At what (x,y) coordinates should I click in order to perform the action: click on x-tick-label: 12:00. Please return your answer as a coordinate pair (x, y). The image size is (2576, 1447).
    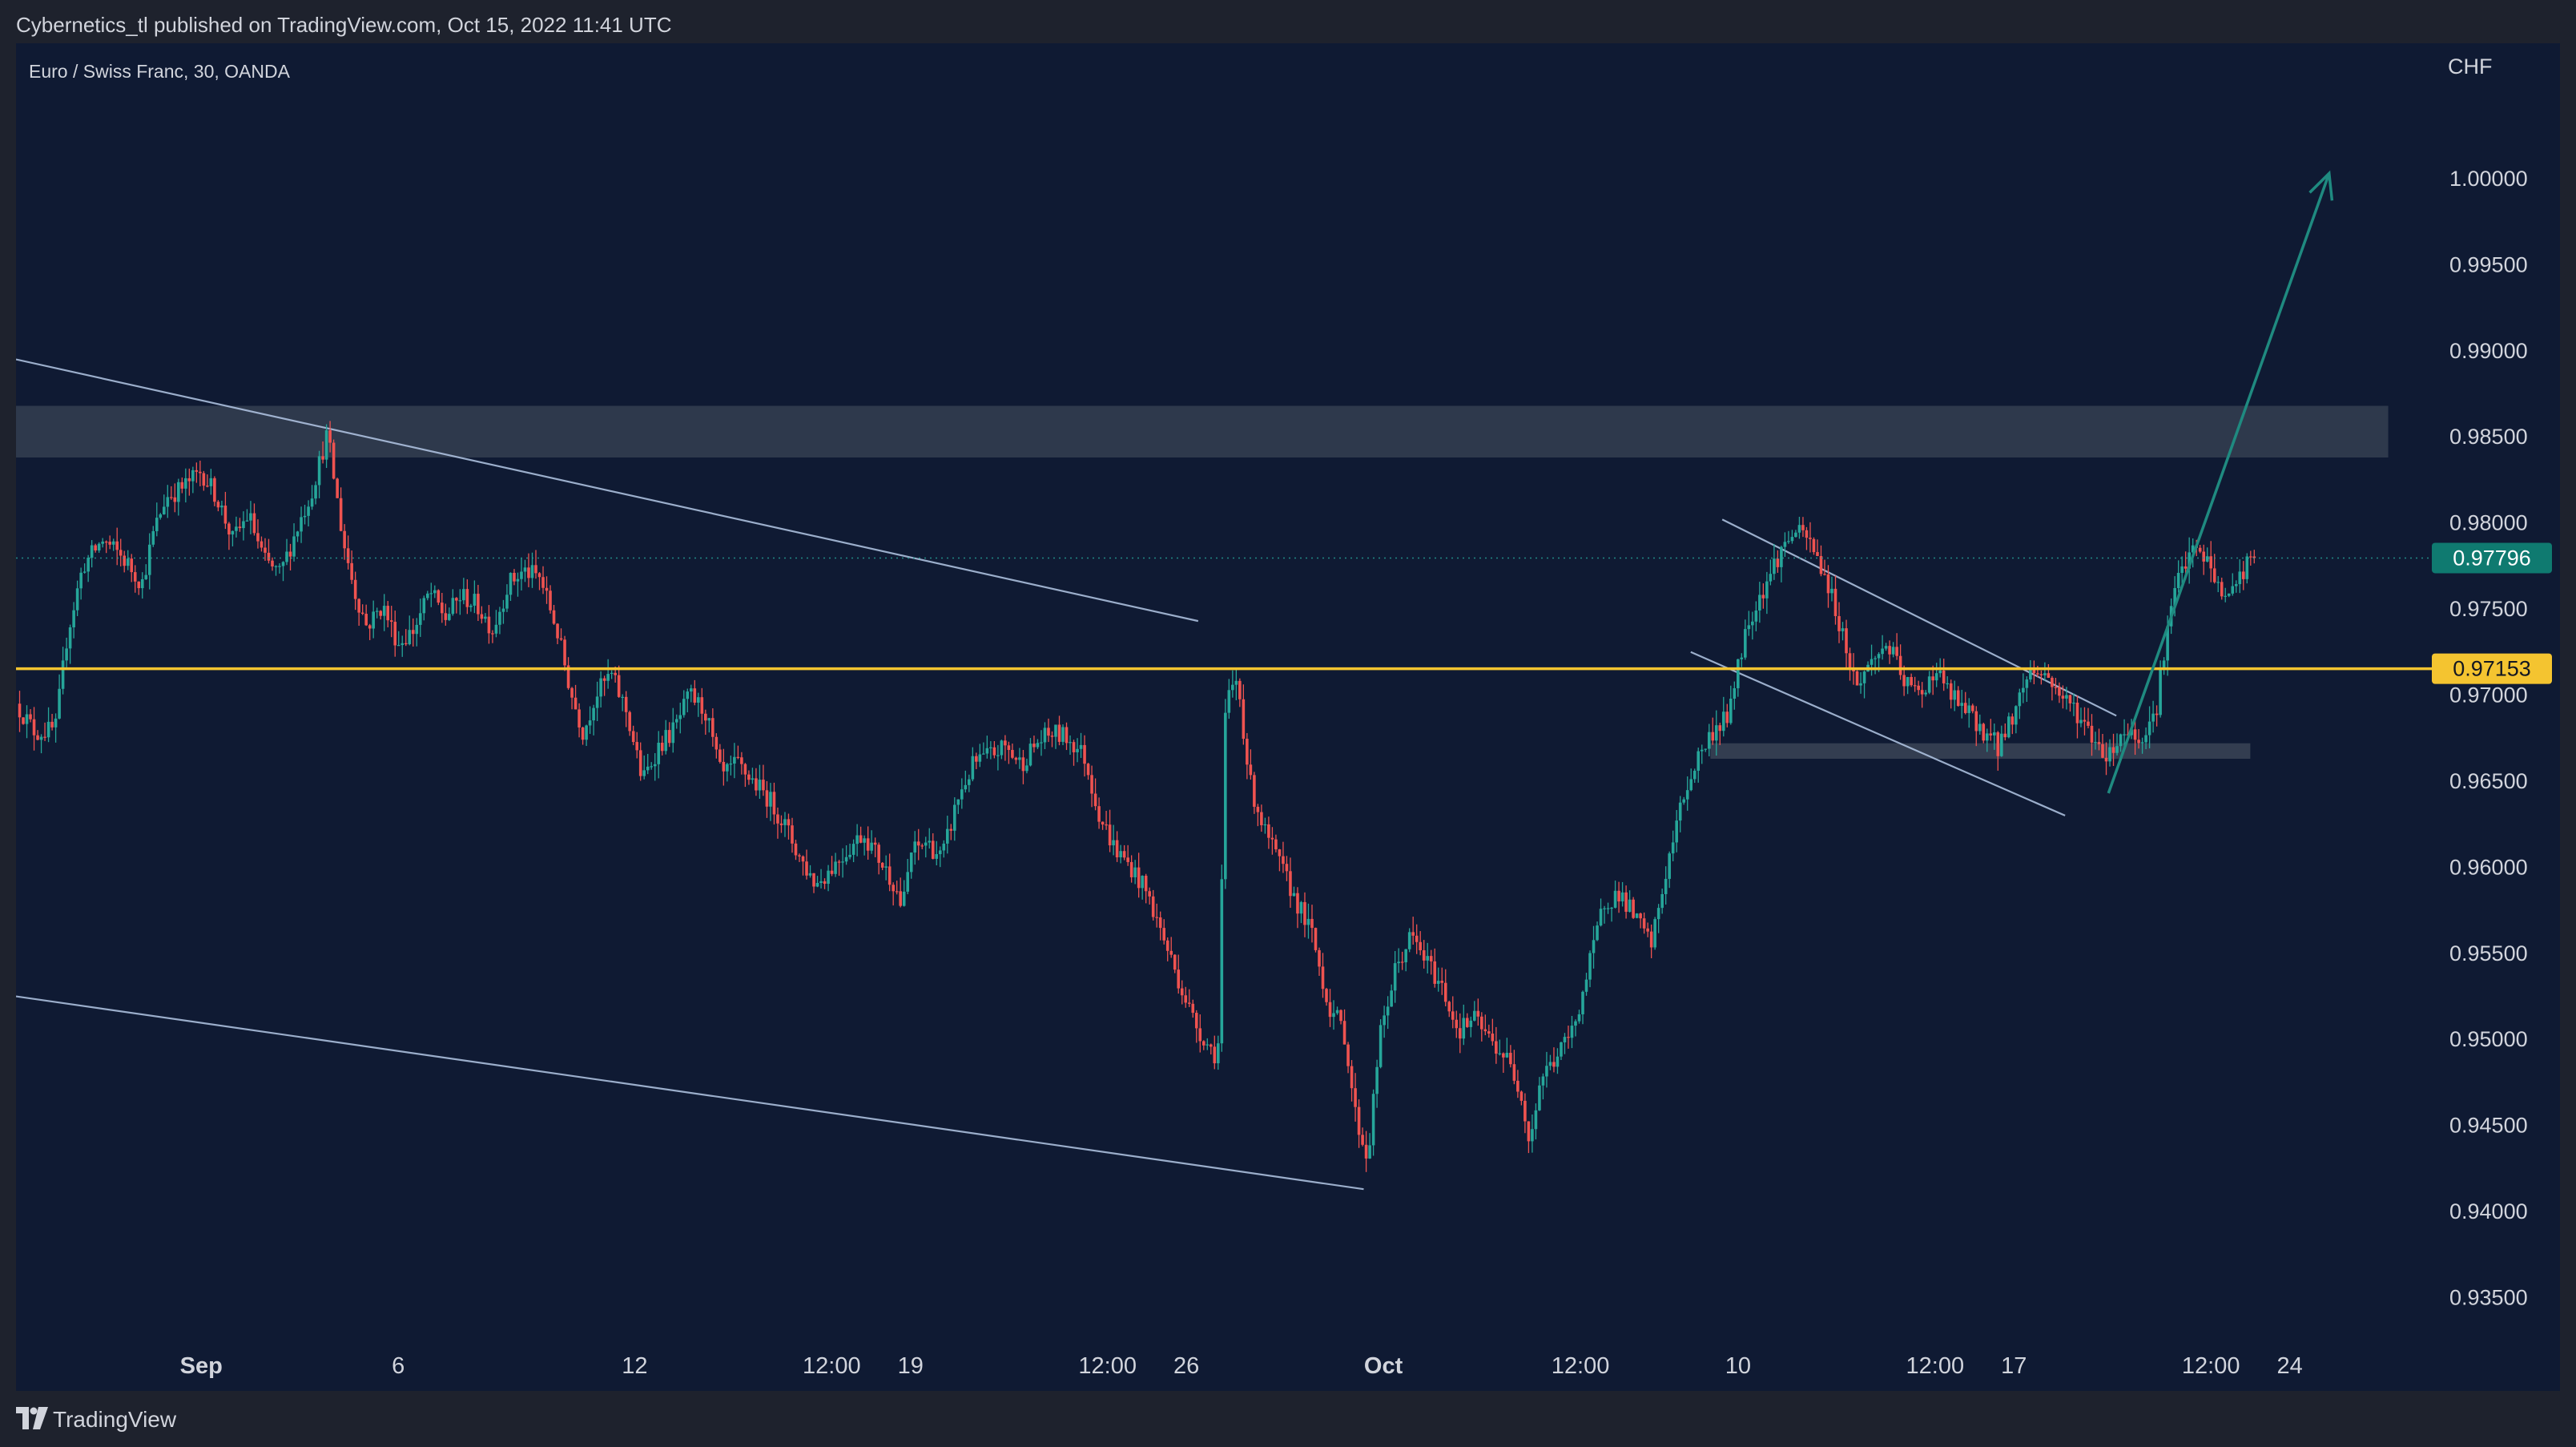
    Looking at the image, I should click on (1581, 1366).